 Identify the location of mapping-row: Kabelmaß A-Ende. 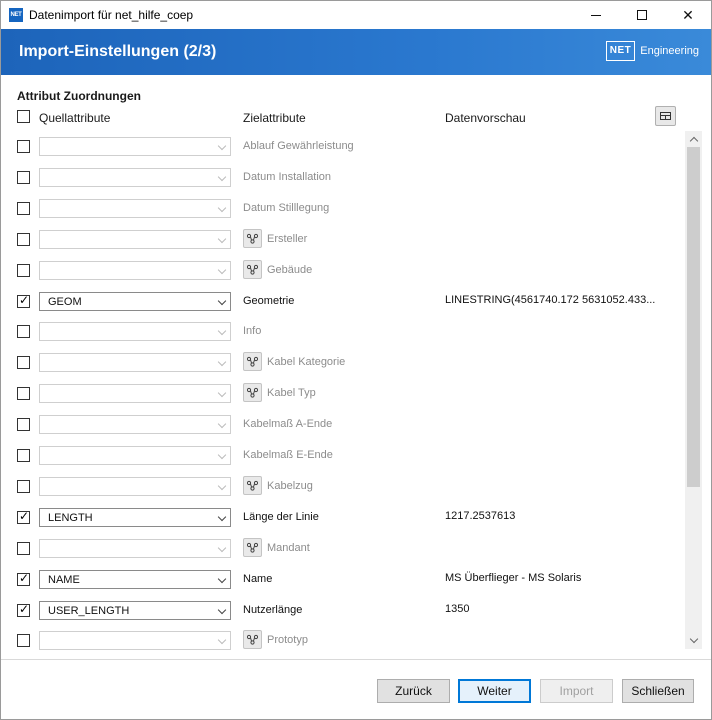
(343, 424).